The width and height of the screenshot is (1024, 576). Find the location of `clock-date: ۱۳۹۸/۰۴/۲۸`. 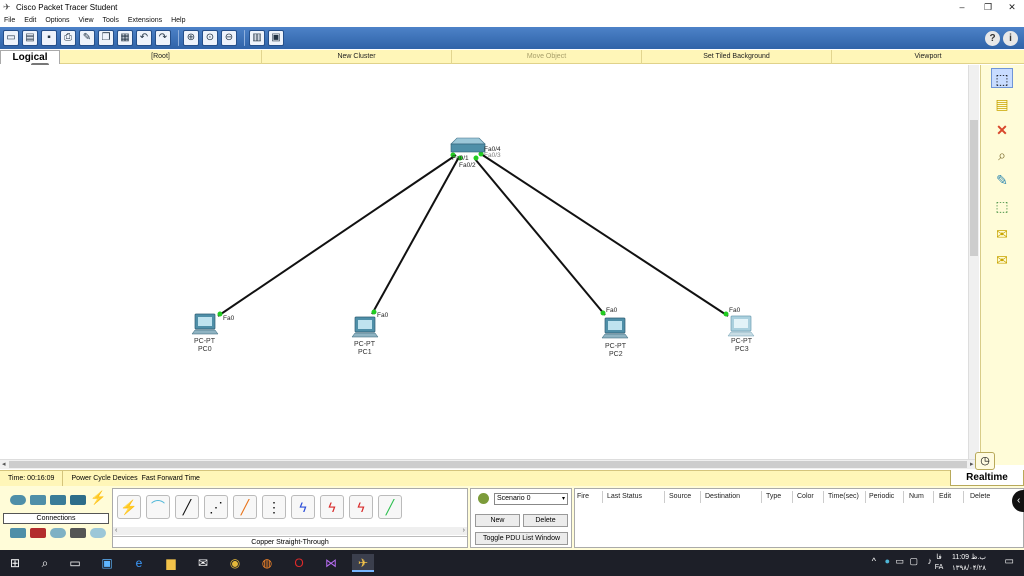

clock-date: ۱۳۹۸/۰۴/۲۸ is located at coordinates (956, 568).